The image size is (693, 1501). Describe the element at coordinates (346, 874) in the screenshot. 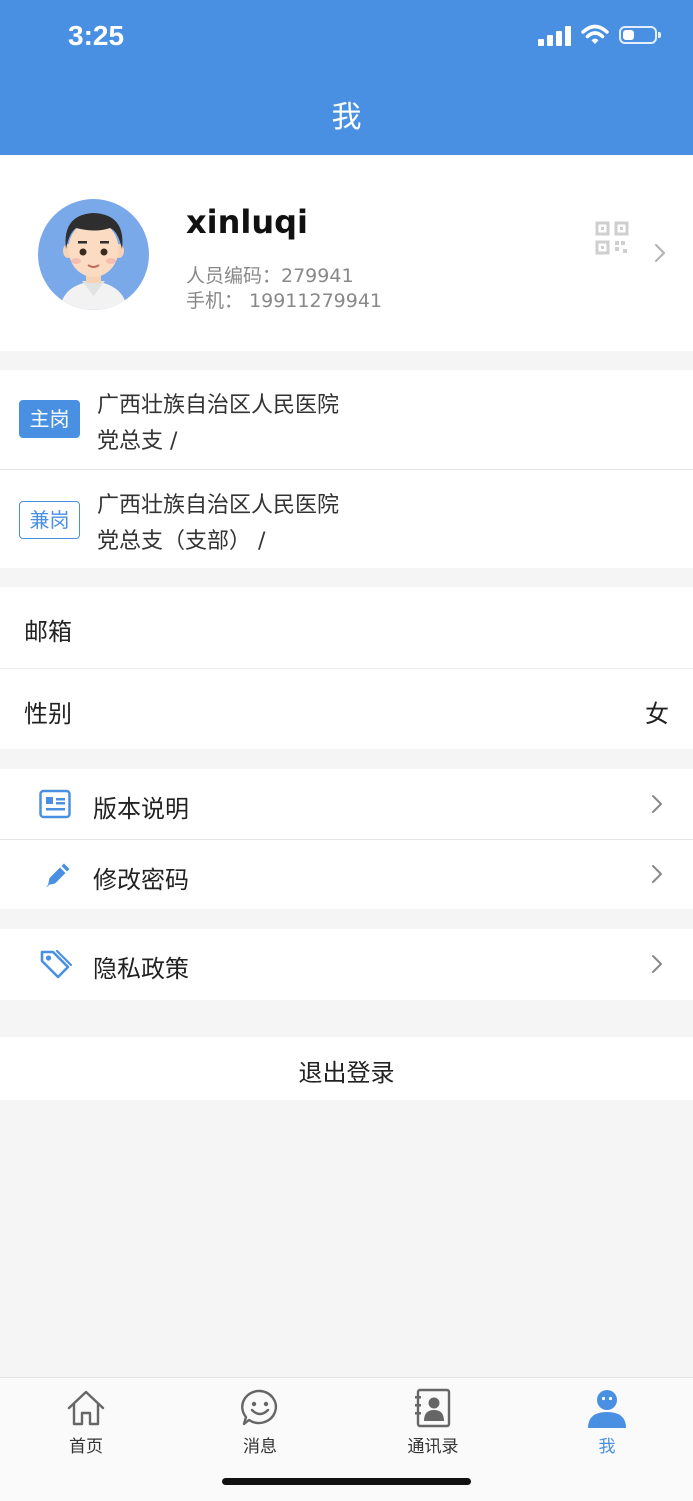

I see `menu-item-change-password: 修改密码` at that location.